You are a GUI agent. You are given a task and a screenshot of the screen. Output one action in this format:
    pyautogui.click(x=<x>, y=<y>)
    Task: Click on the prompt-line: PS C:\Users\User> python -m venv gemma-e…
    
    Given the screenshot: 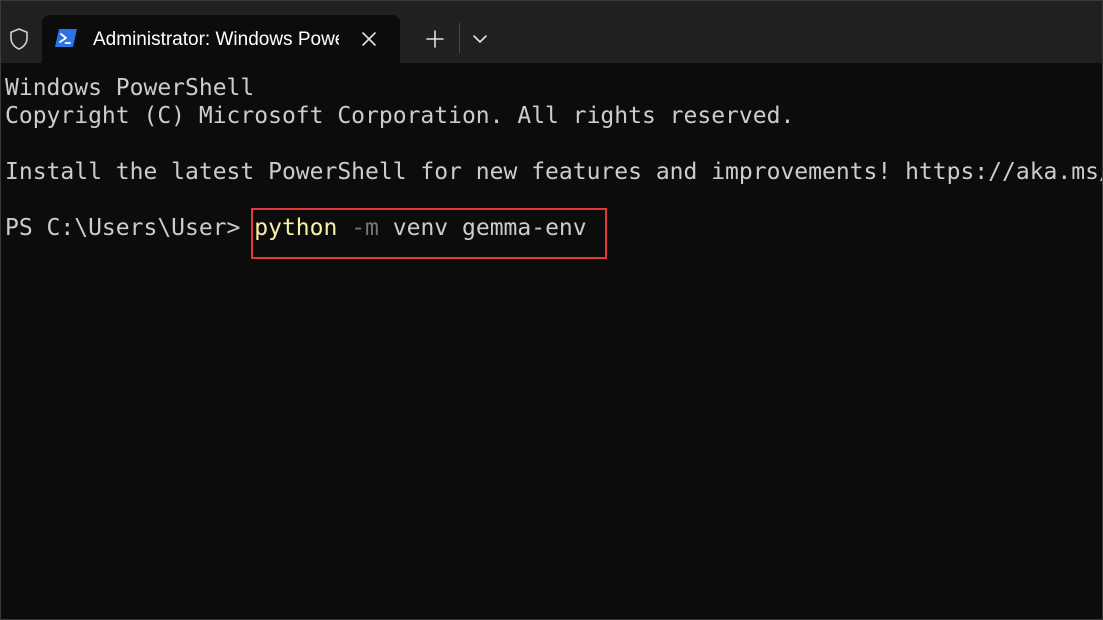 What is the action you would take?
    pyautogui.click(x=553, y=228)
    